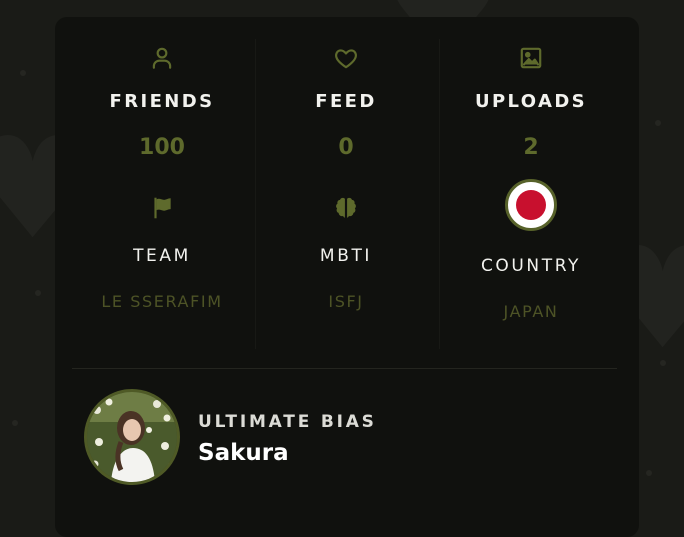 Image resolution: width=684 pixels, height=537 pixels. What do you see at coordinates (344, 439) in the screenshot?
I see `ultimate-bias-section: ULTIMATE BIAS Sakura` at bounding box center [344, 439].